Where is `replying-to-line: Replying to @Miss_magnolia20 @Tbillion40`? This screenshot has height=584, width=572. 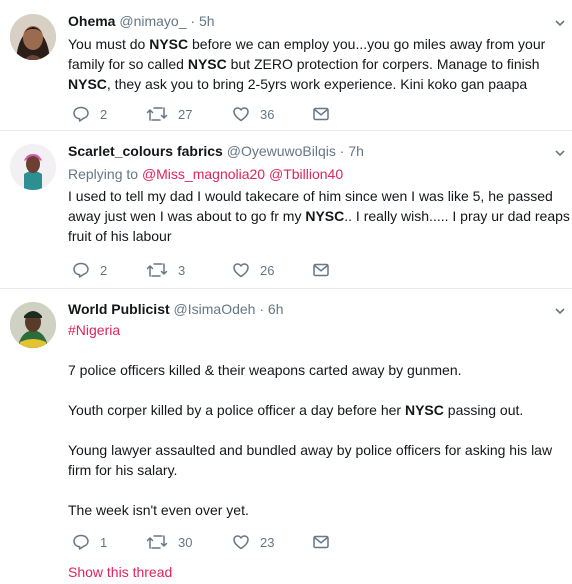 replying-to-line: Replying to @Miss_magnolia20 @Tbillion40 is located at coordinates (320, 174).